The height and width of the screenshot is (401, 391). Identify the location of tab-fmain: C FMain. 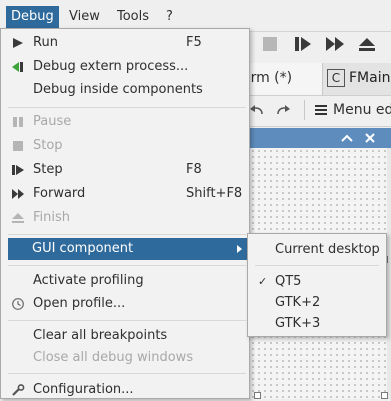
(357, 79).